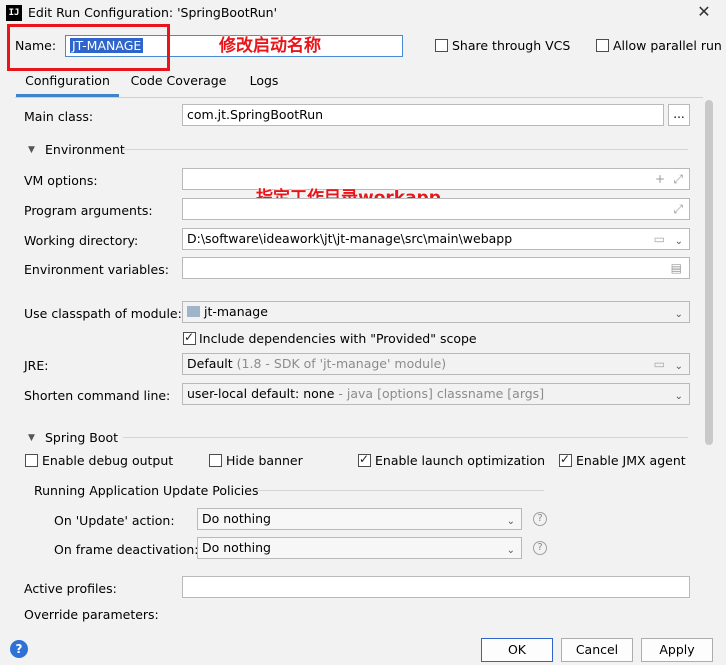 The width and height of the screenshot is (726, 665). Describe the element at coordinates (667, 45) in the screenshot. I see `allow-parallel-label: Allow parallel run` at that location.